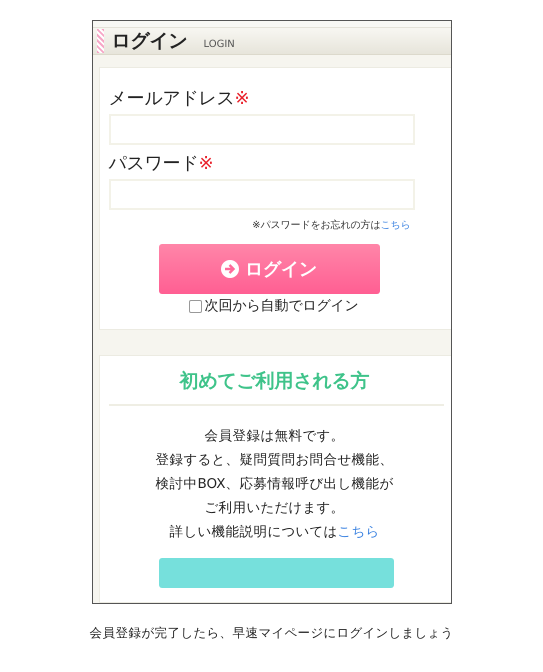  I want to click on field-label: メールアドレス※, so click(179, 98).